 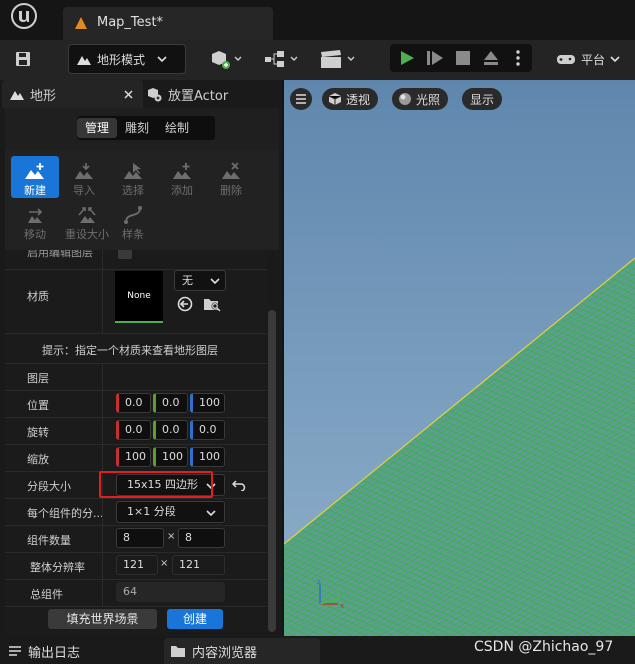 I want to click on cinematics-button, so click(x=338, y=59).